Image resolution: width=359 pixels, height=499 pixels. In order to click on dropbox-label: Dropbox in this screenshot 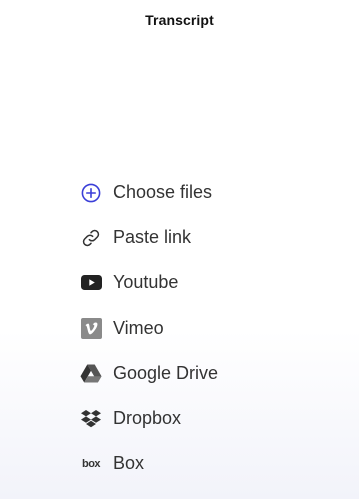, I will do `click(147, 418)`.